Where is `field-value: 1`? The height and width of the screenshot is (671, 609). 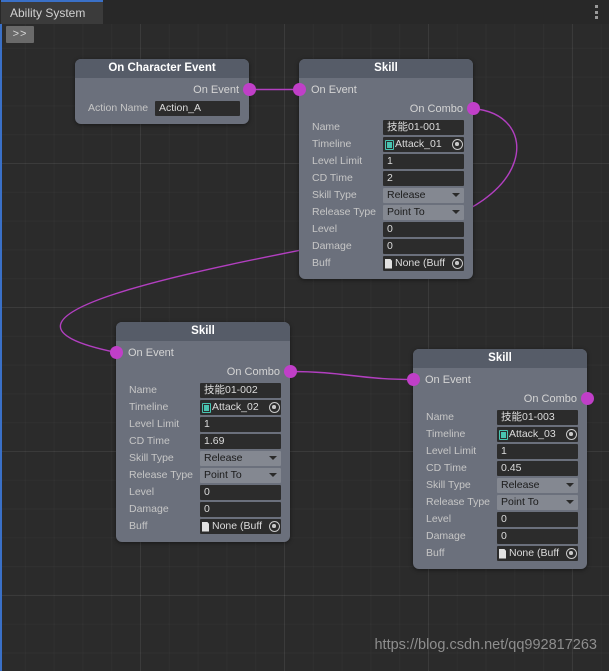
field-value: 1 is located at coordinates (504, 451).